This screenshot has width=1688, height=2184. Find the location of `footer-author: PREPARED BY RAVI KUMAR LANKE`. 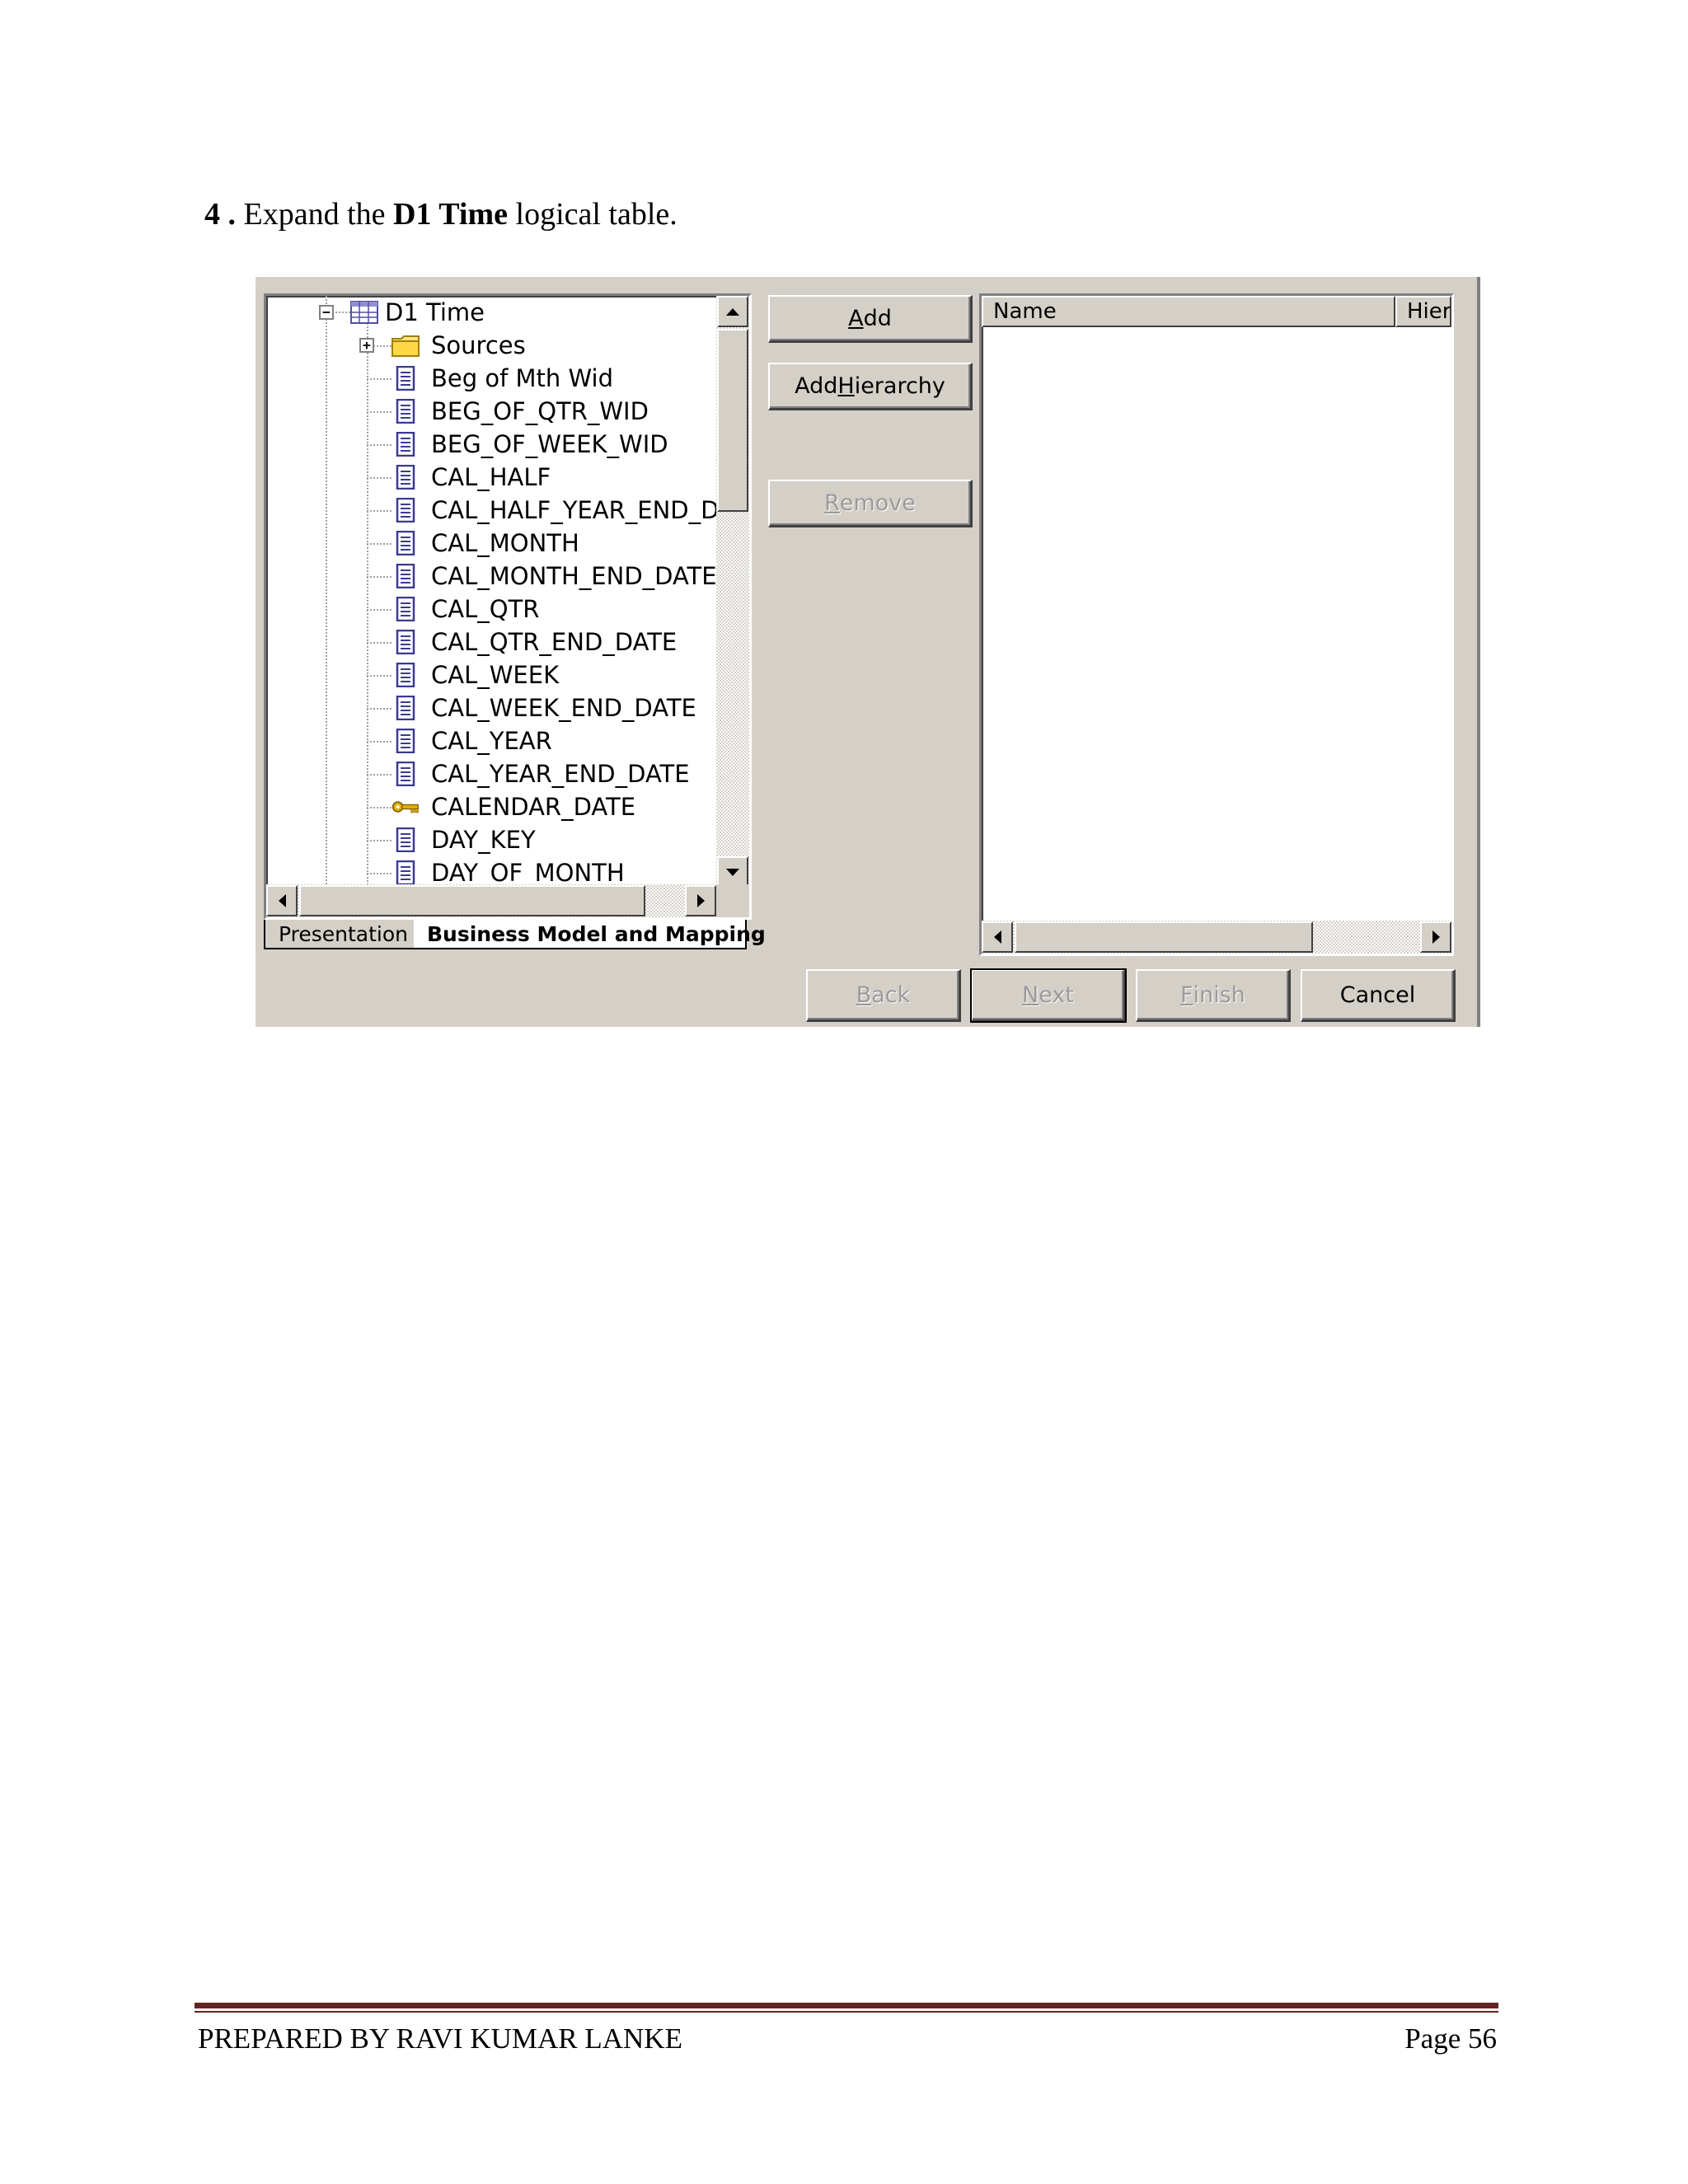

footer-author: PREPARED BY RAVI KUMAR LANKE is located at coordinates (440, 2038).